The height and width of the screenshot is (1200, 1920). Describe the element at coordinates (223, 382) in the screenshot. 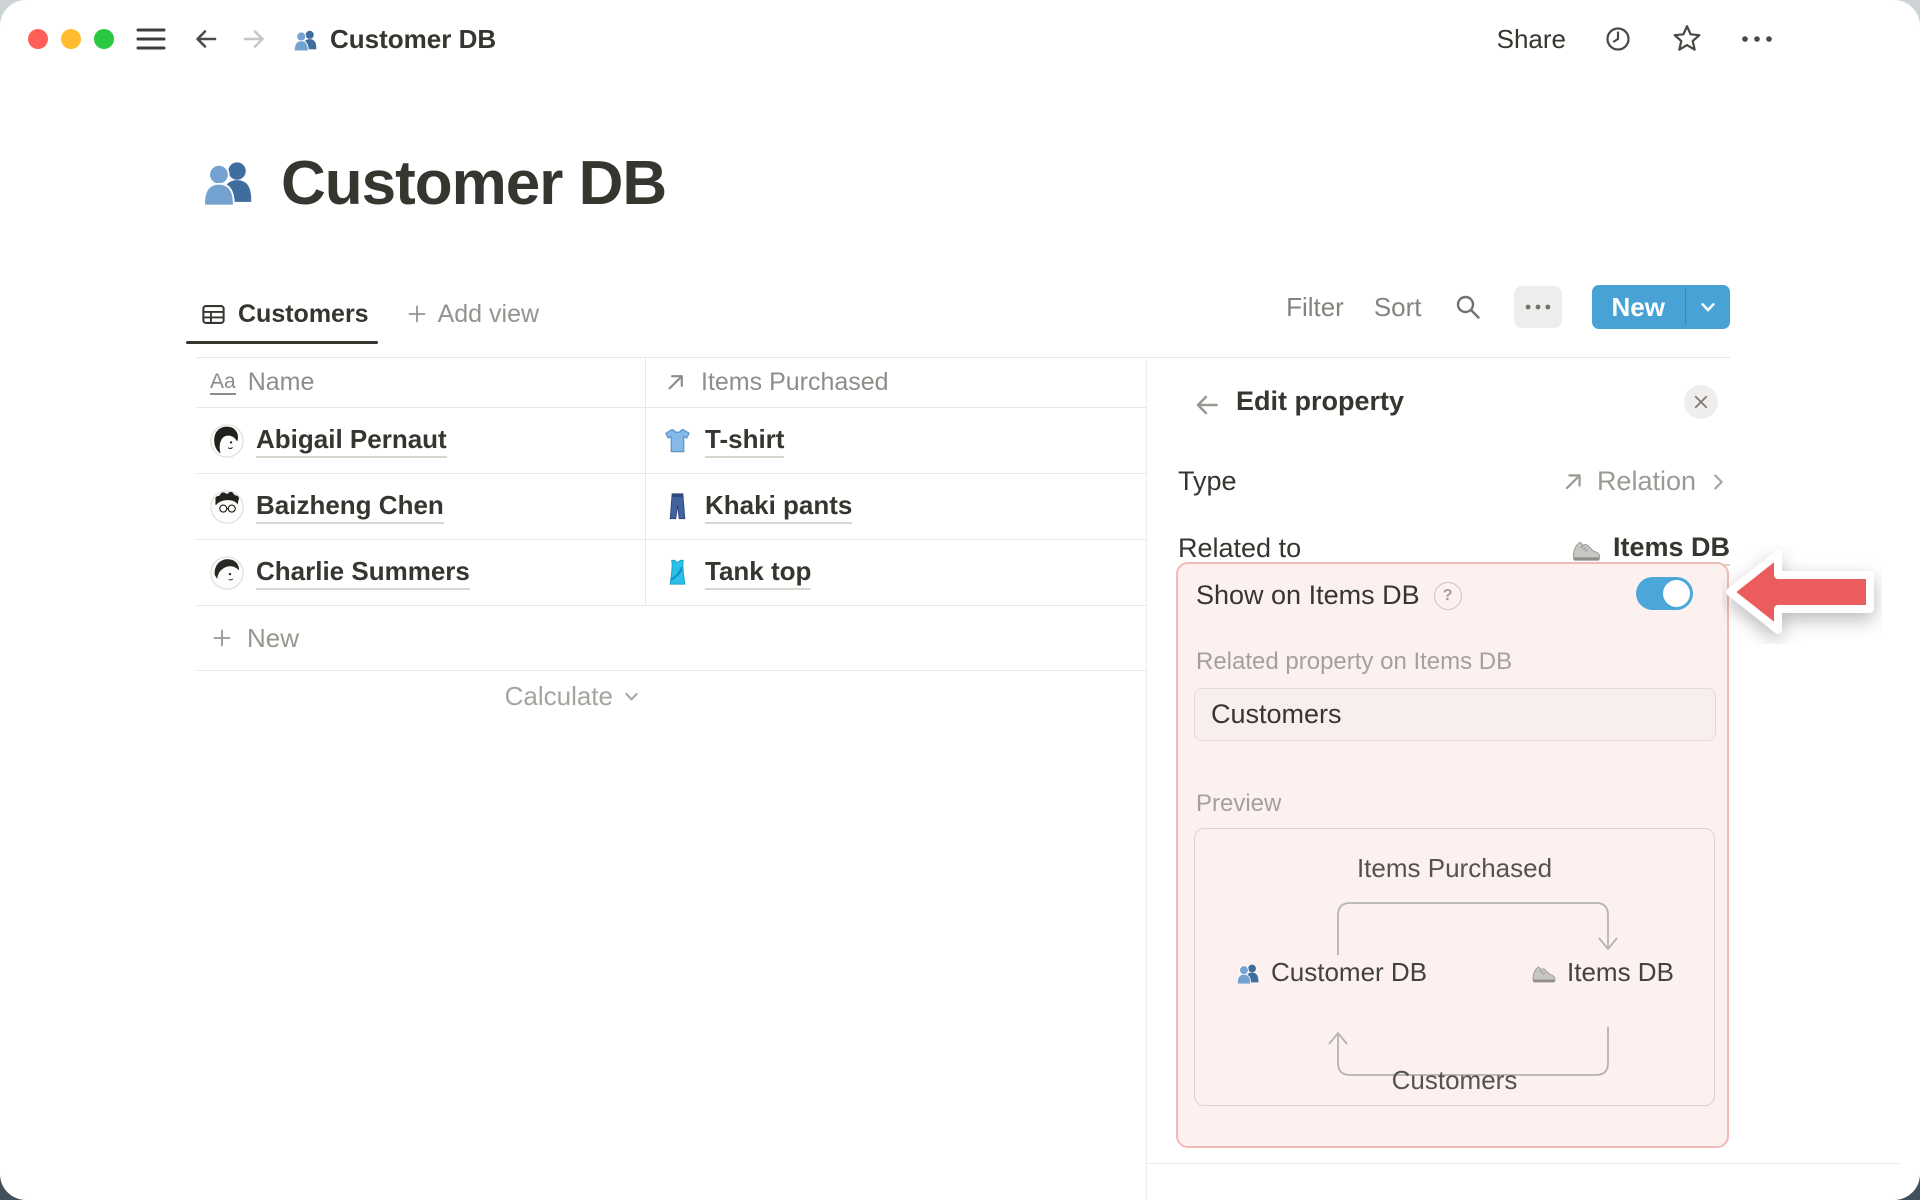

I see `text-property-icon: Aa` at that location.